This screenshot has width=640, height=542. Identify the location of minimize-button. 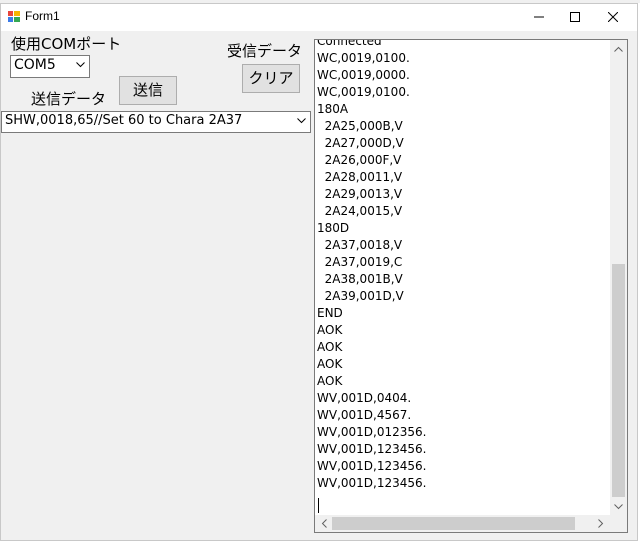
(539, 17).